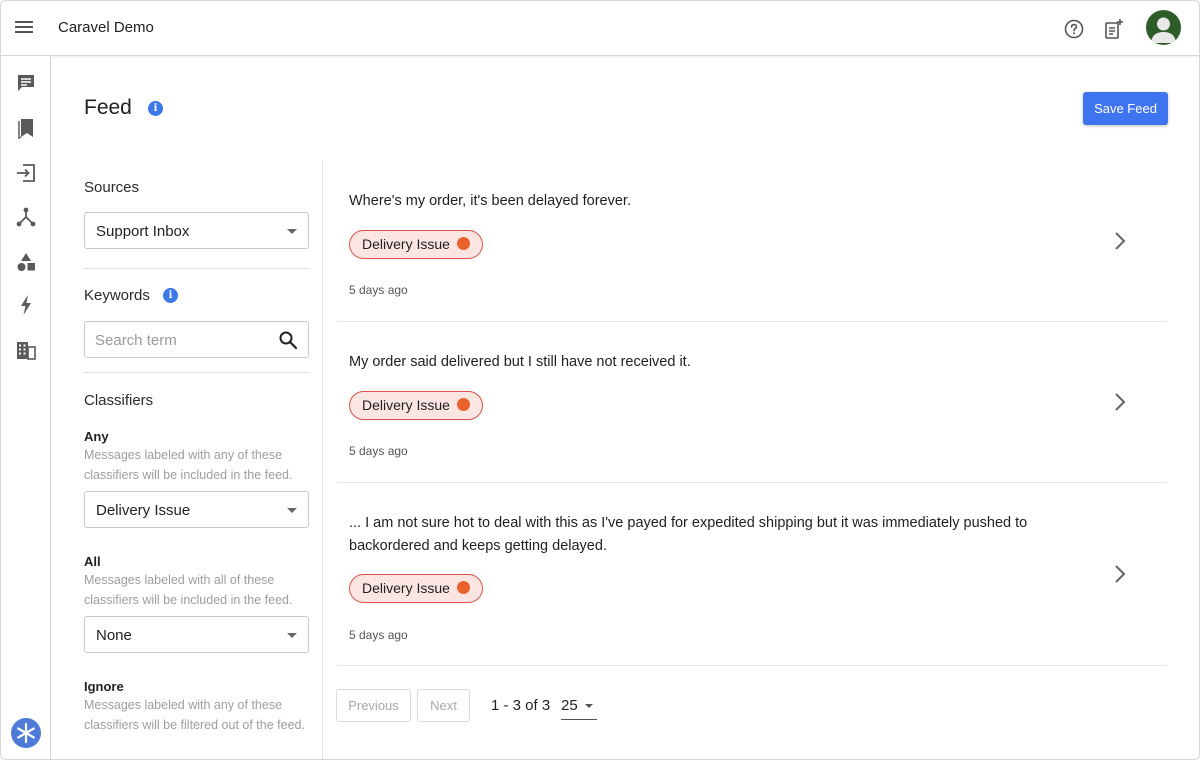 The height and width of the screenshot is (760, 1200). Describe the element at coordinates (521, 705) in the screenshot. I see `pagination-count: 1 - 3 of 3` at that location.